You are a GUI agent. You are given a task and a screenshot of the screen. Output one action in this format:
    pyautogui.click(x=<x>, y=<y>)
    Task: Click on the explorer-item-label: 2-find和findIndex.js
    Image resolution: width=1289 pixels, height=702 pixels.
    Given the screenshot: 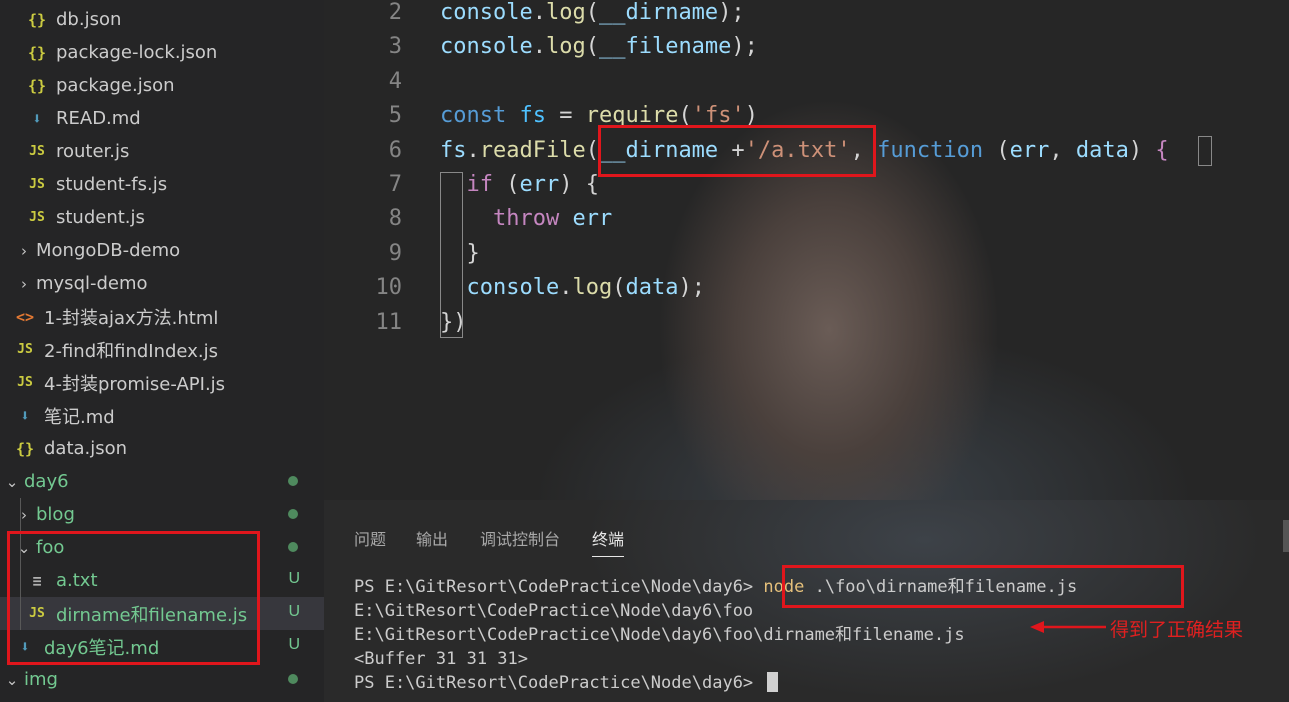 What is the action you would take?
    pyautogui.click(x=131, y=351)
    